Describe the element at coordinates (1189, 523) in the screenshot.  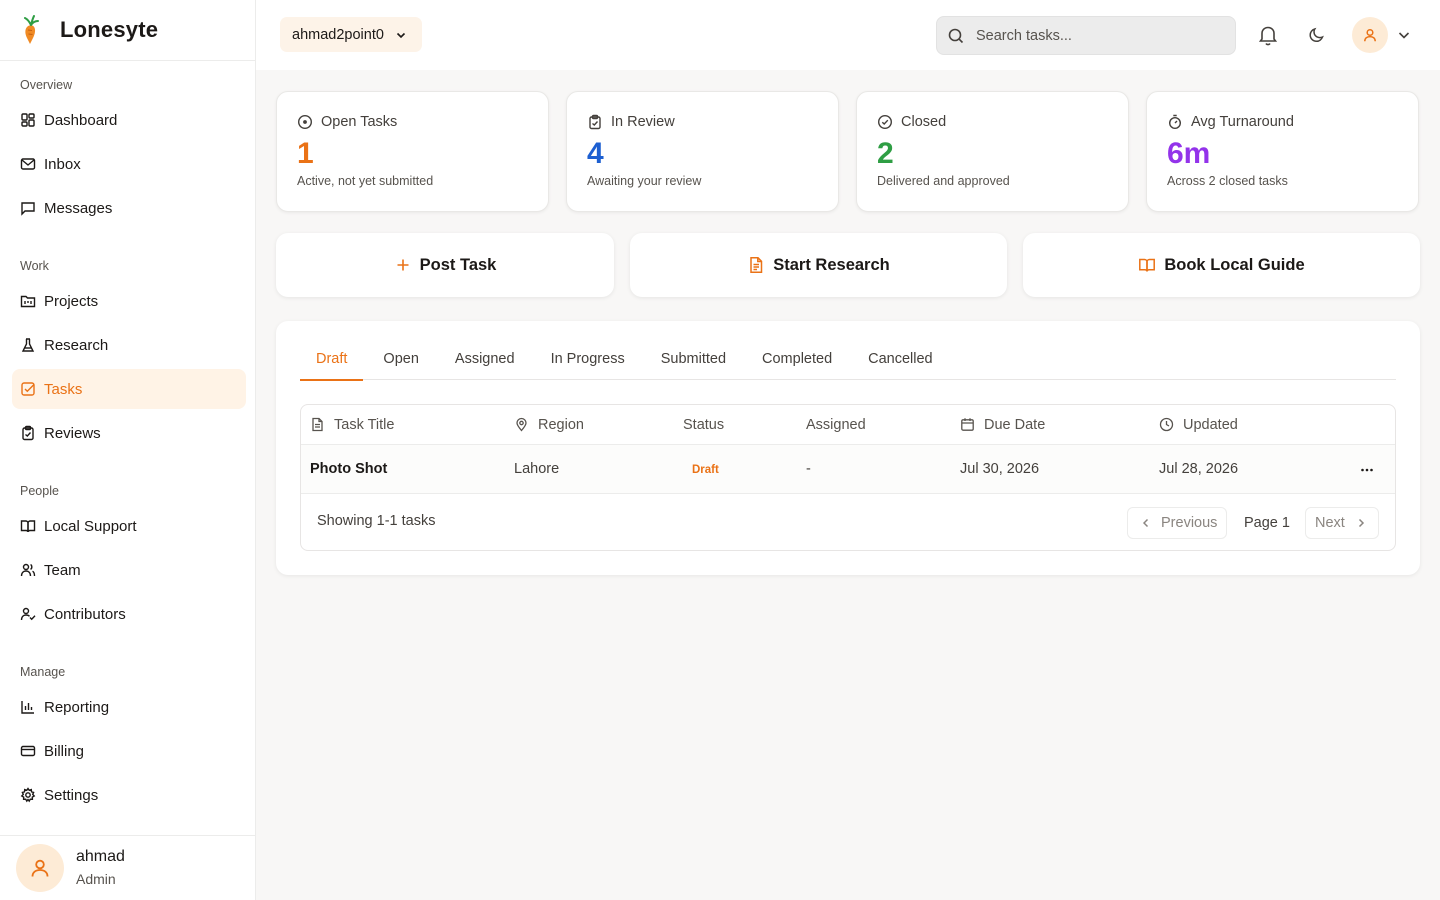
I see `previous-label: Previous` at that location.